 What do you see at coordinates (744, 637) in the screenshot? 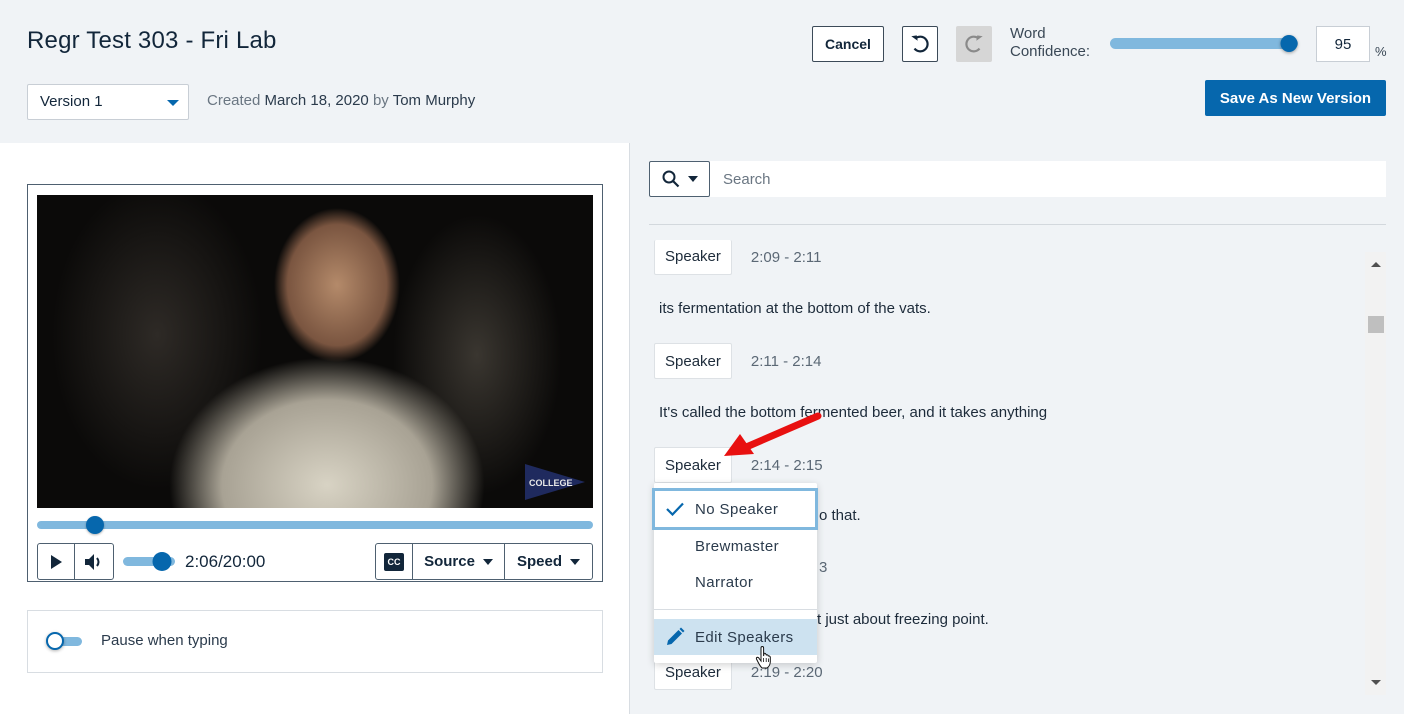
I see `edit-speakers-label: Edit Speakers` at bounding box center [744, 637].